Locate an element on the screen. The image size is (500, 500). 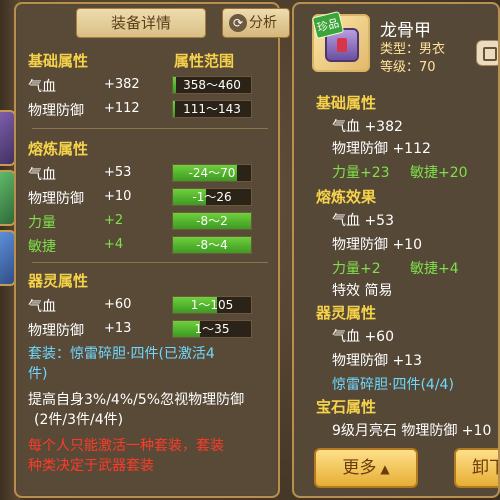
refine-def-range-bar: -1～26 is located at coordinates (212, 197).